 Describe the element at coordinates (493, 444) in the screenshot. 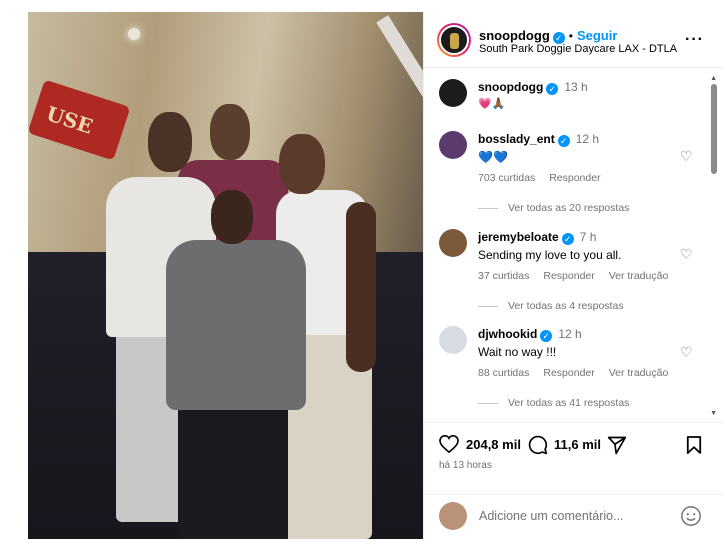

I see `like-count: 204,8 mil` at that location.